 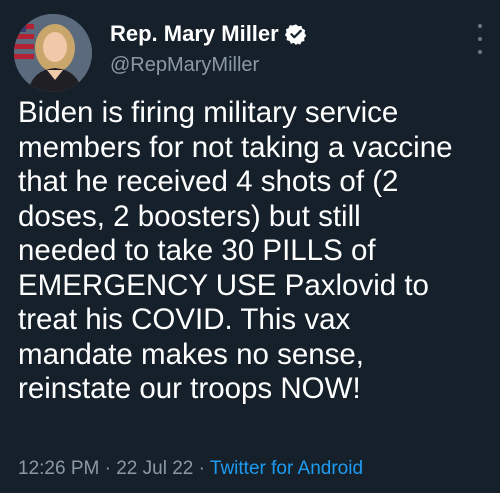 I want to click on tweet-date: 22 Jul 22, so click(x=154, y=468).